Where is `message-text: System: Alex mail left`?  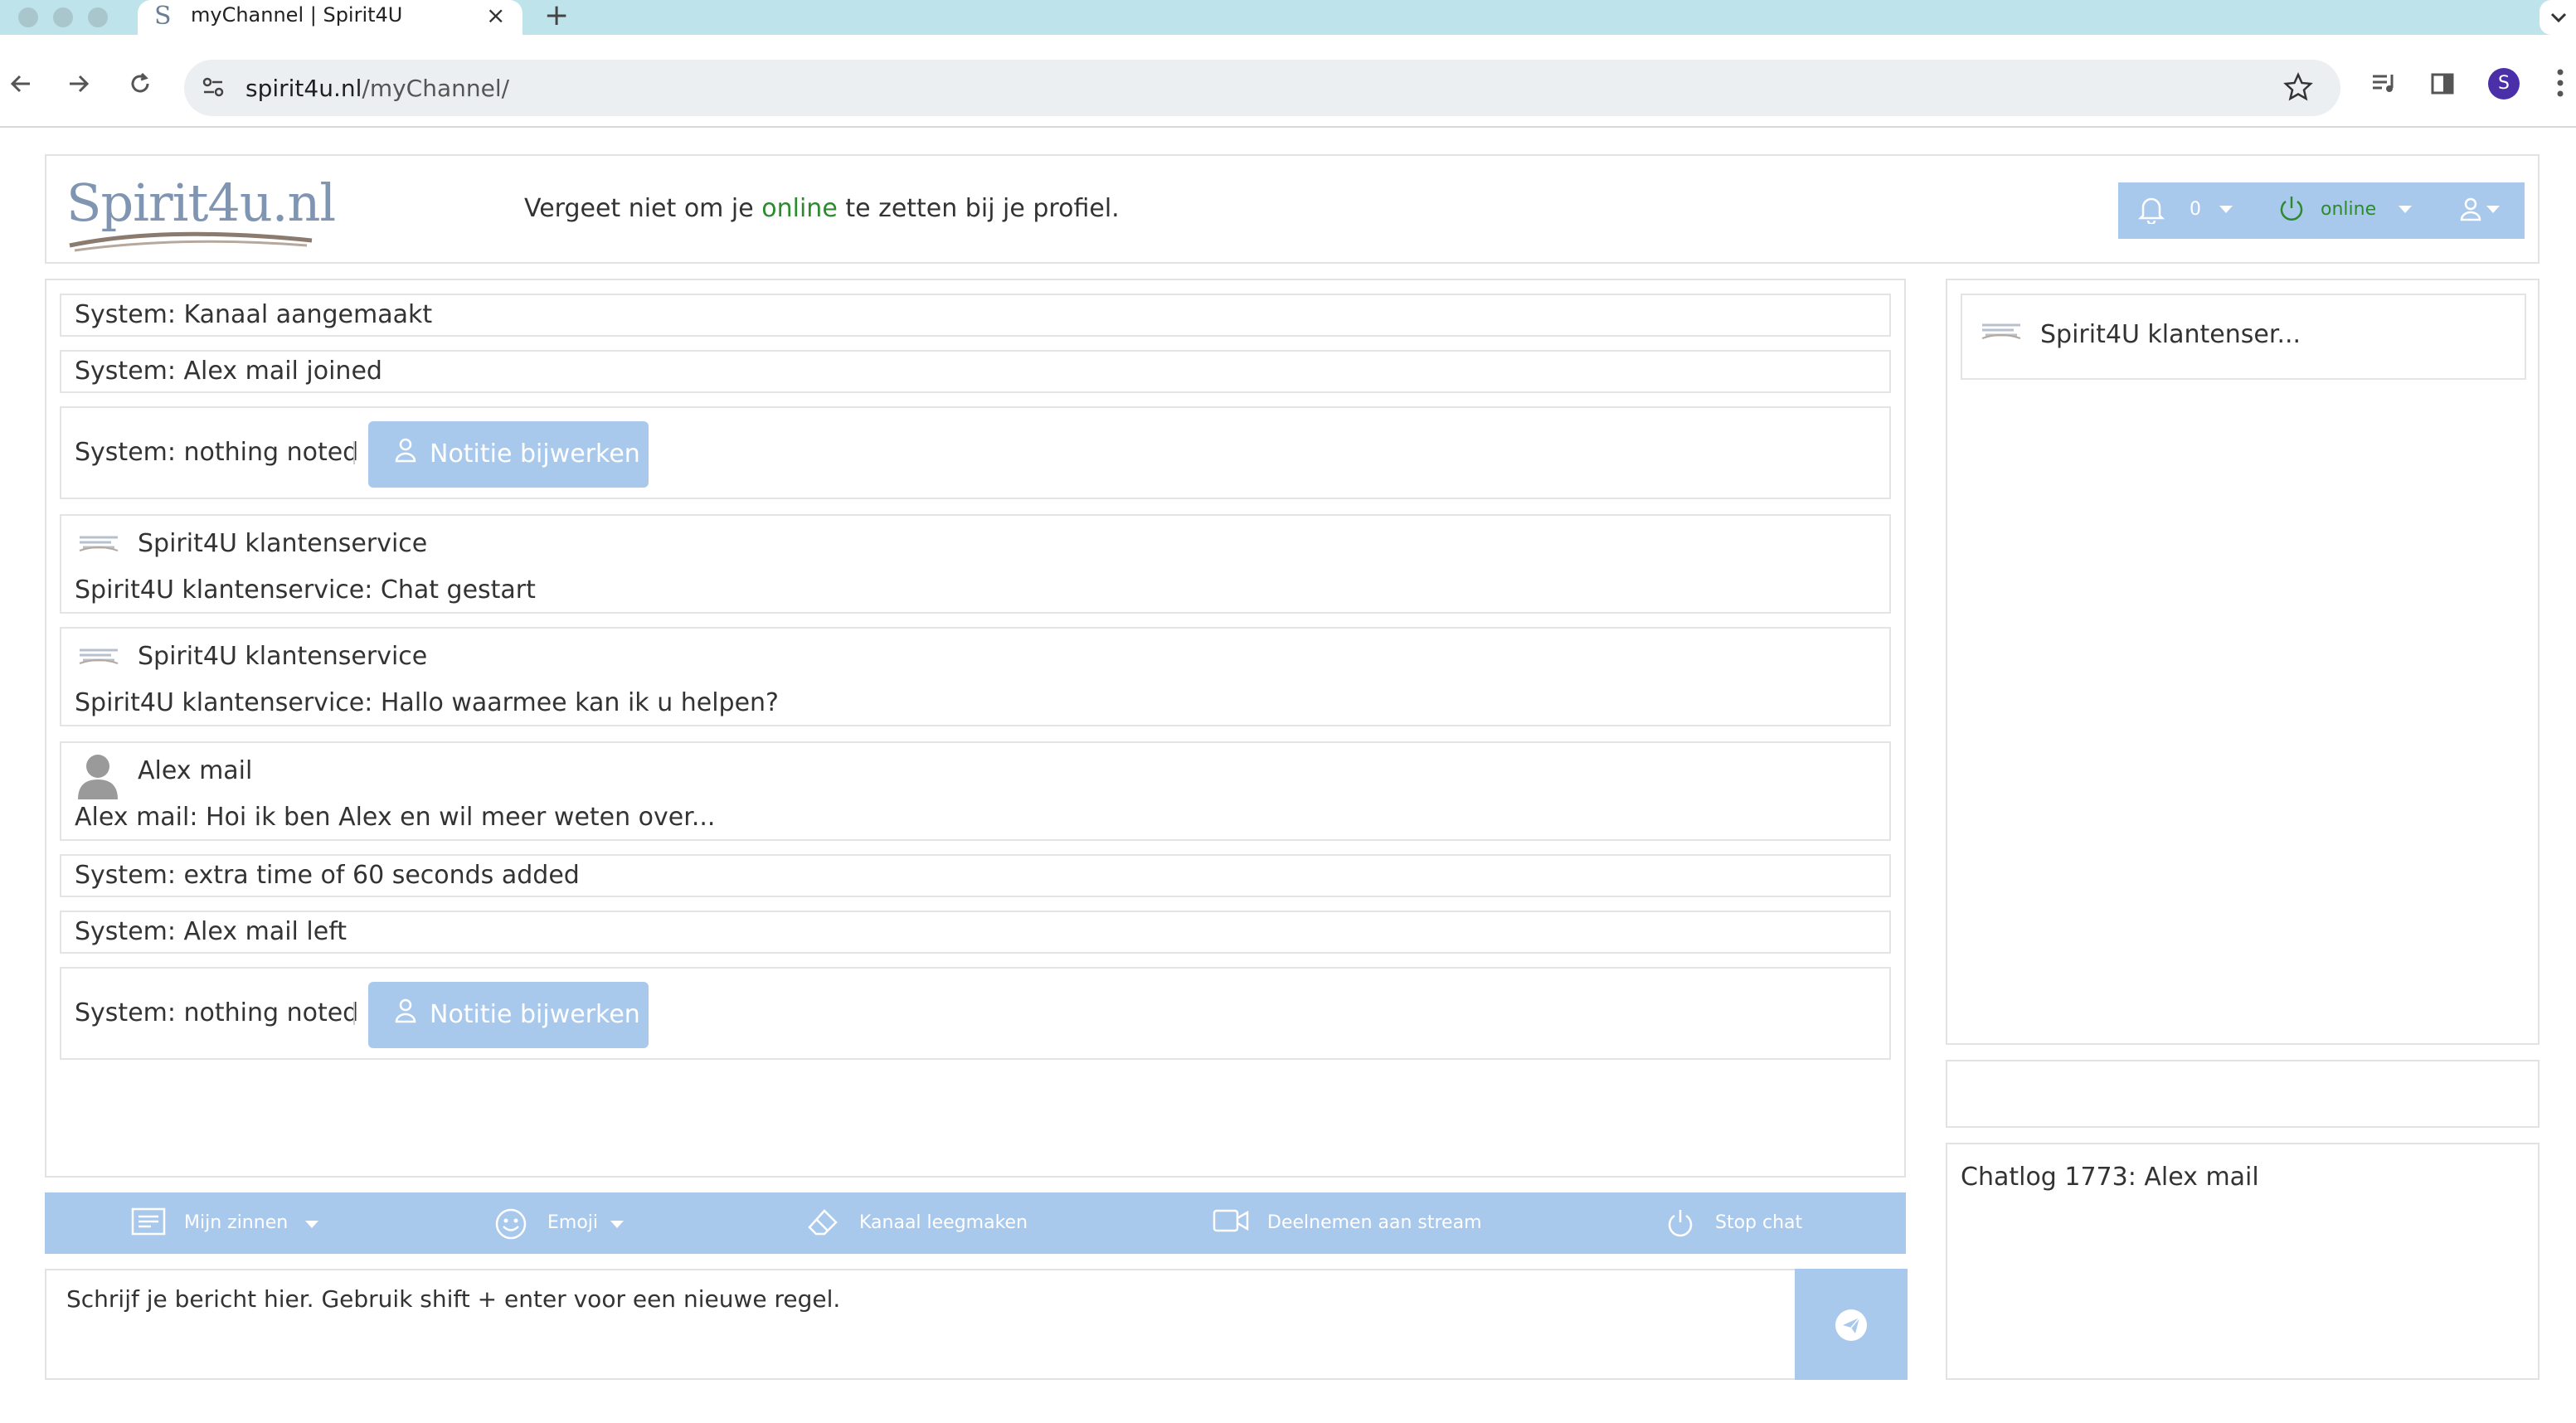
message-text: System: Alex mail left is located at coordinates (211, 931).